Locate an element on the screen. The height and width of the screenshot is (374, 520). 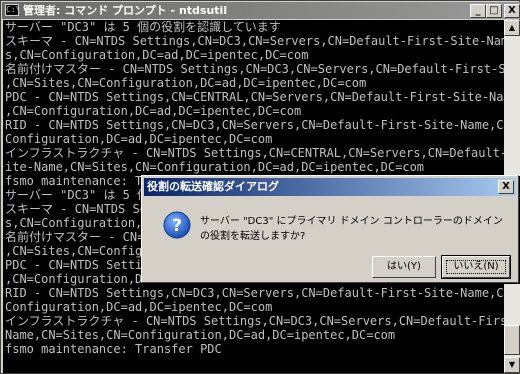
yes-button: はい(Y) is located at coordinates (404, 267).